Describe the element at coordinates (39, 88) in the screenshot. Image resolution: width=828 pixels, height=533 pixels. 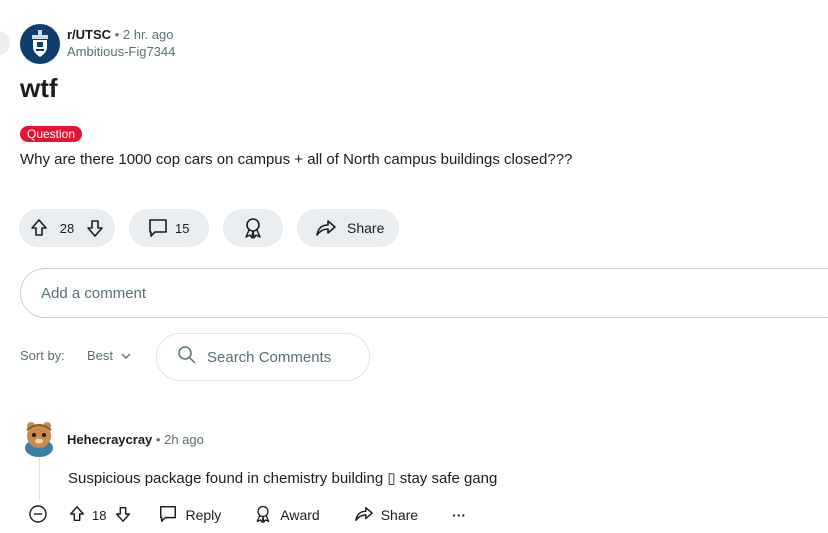
I see `post-title: wtf` at that location.